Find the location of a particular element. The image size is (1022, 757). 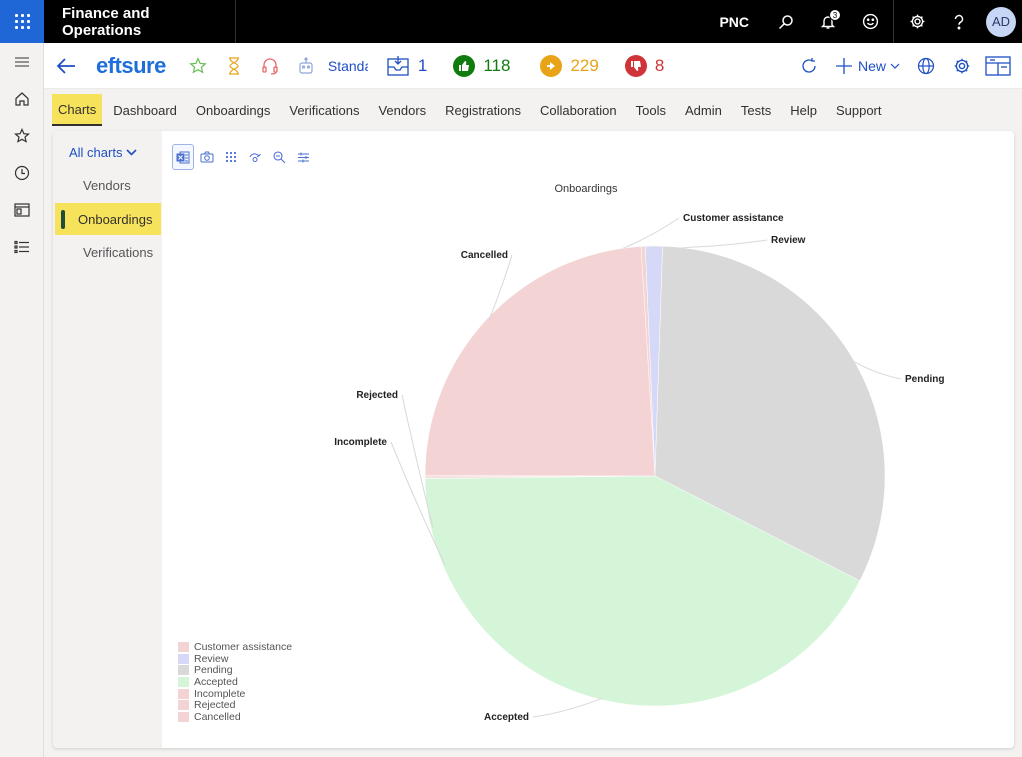

menu-onboardings: Onboardings is located at coordinates (233, 110).